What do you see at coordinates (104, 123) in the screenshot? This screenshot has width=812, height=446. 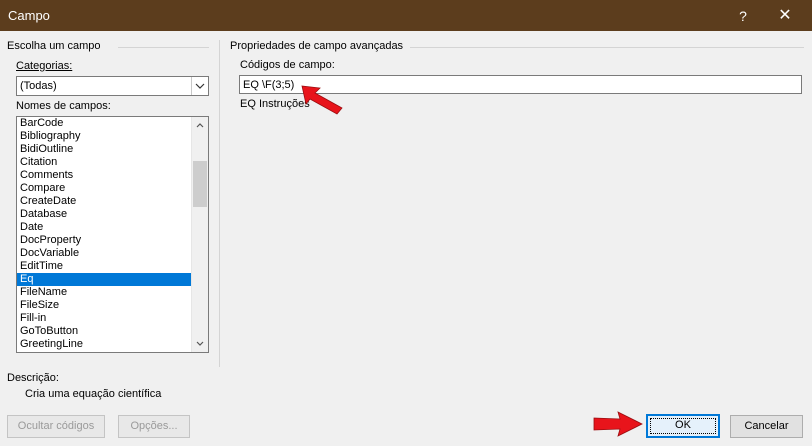 I see `list-item: BarCode` at bounding box center [104, 123].